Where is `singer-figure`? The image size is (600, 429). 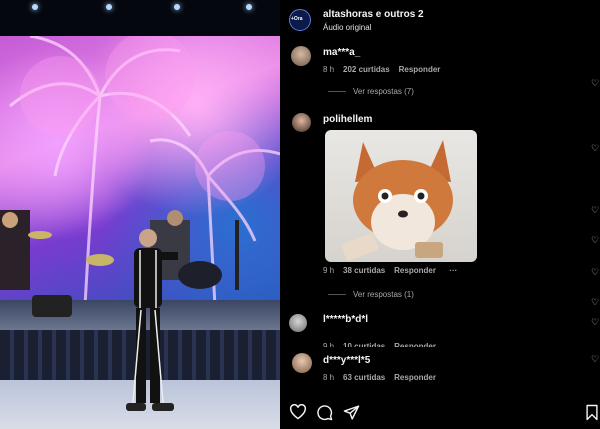 singer-figure is located at coordinates (152, 320).